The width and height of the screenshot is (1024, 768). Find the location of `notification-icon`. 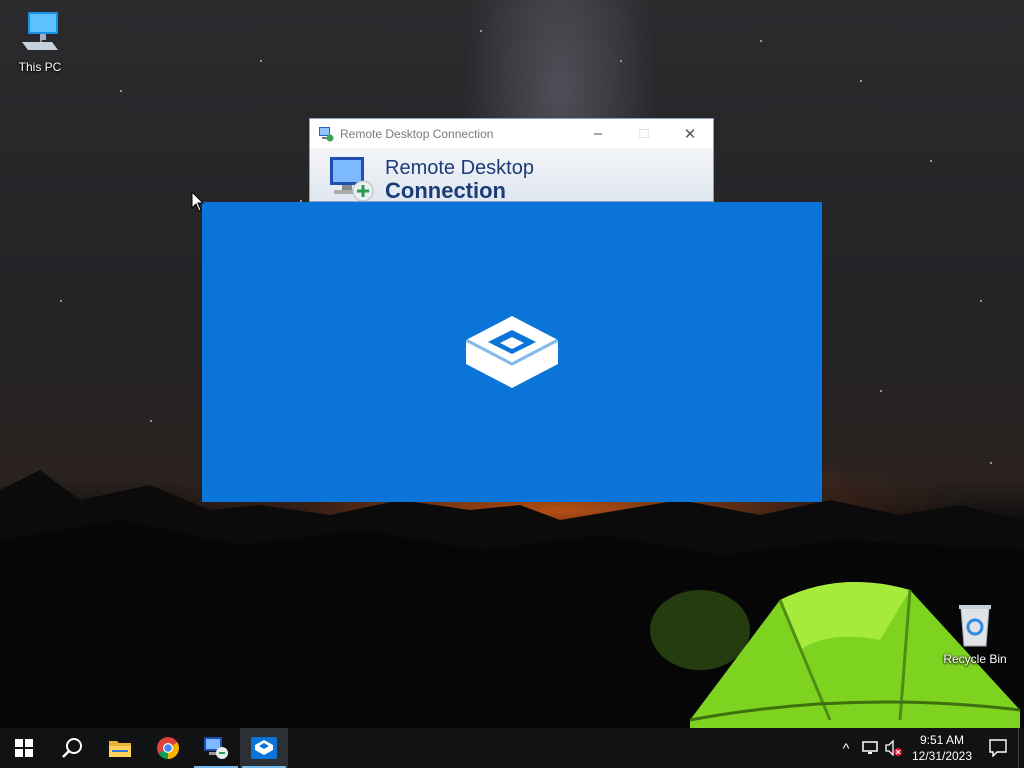

notification-icon is located at coordinates (998, 748).